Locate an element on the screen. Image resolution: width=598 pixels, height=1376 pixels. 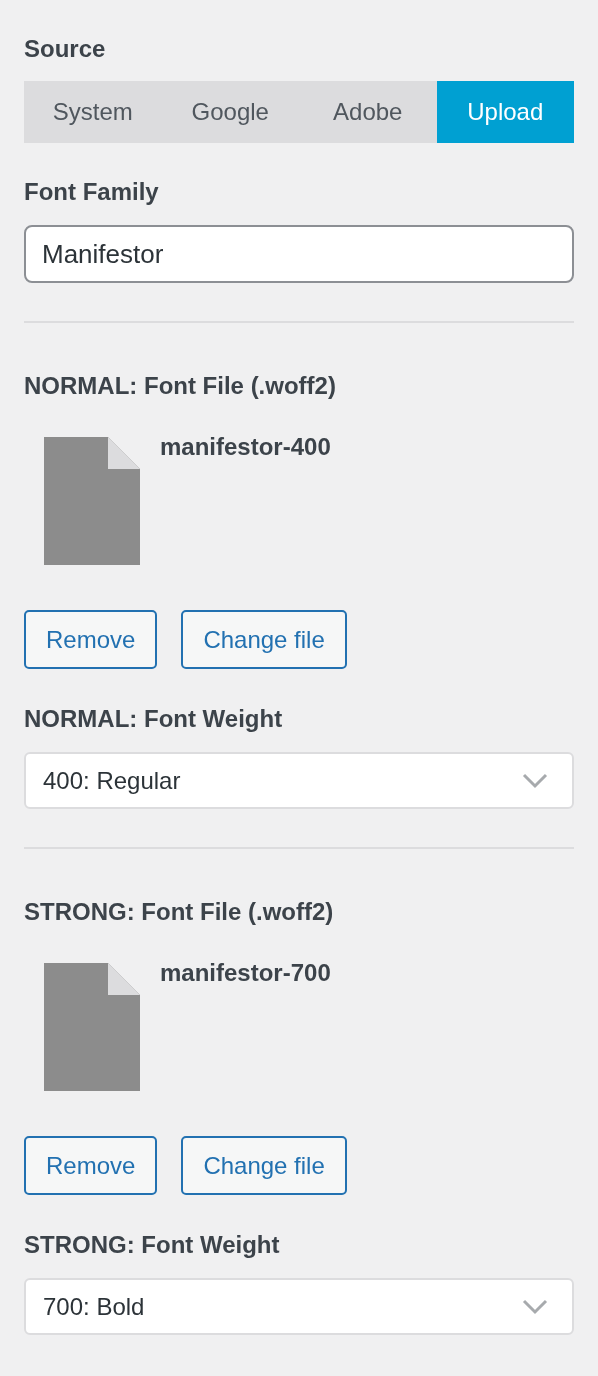
file-name: manifestor-700 is located at coordinates (245, 973).